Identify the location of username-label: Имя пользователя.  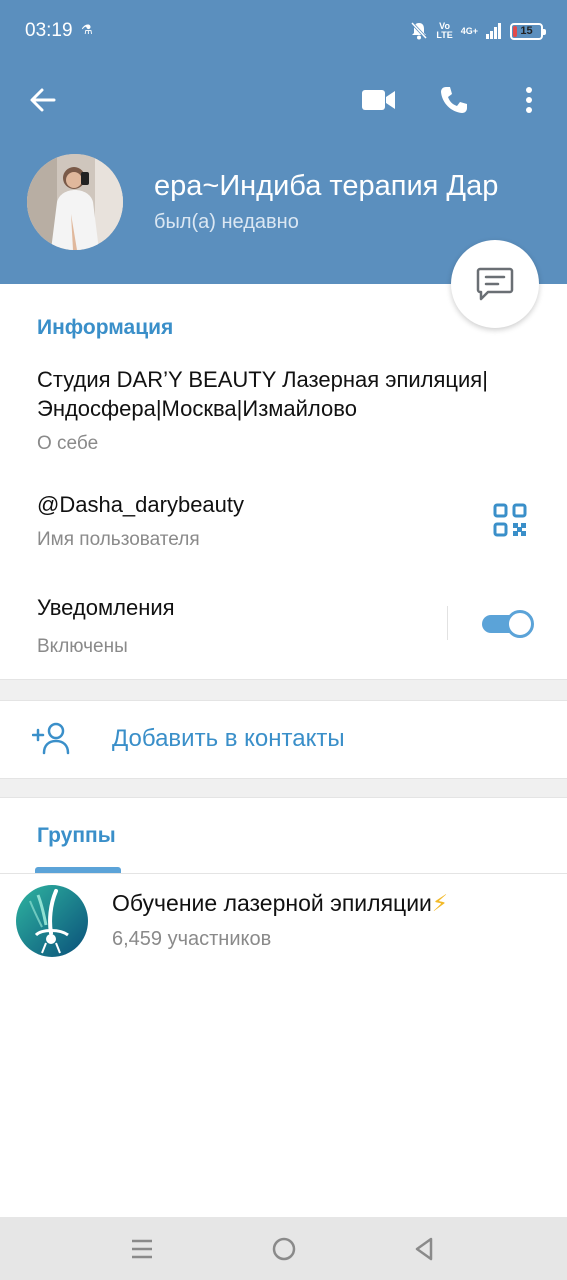
(118, 539).